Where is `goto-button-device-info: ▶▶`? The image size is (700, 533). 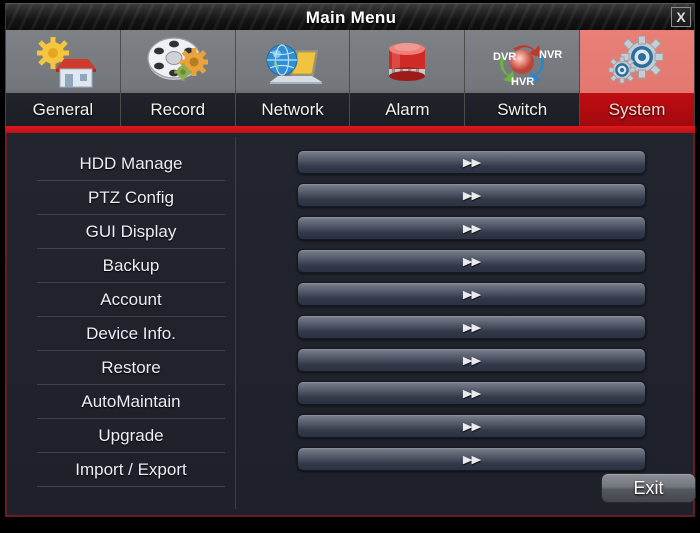
goto-button-device-info: ▶▶ is located at coordinates (471, 327).